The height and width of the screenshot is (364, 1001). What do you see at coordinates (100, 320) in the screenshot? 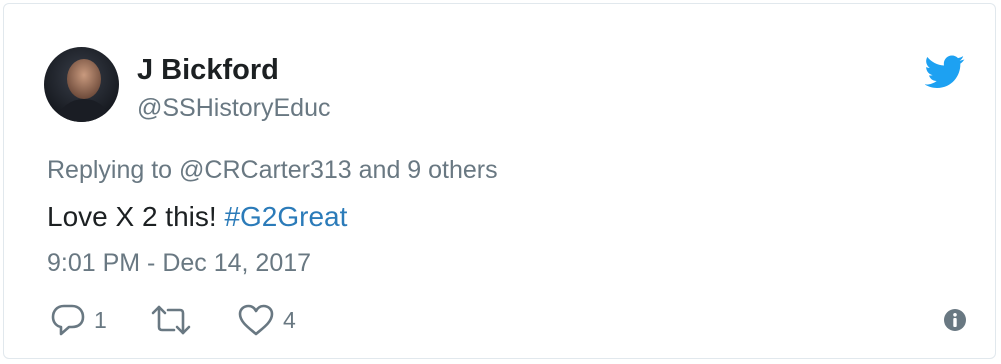
I see `reply-count: 1` at bounding box center [100, 320].